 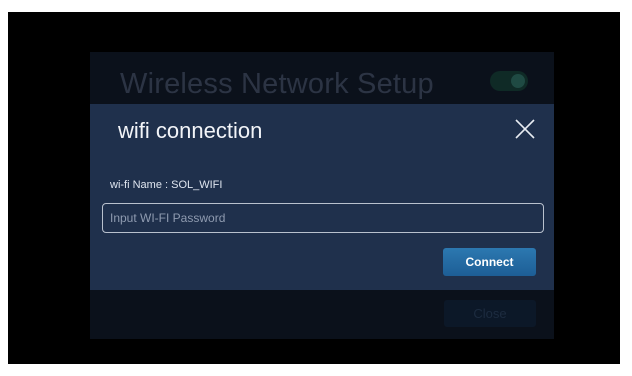 What do you see at coordinates (323, 218) in the screenshot?
I see `wifi-password-input` at bounding box center [323, 218].